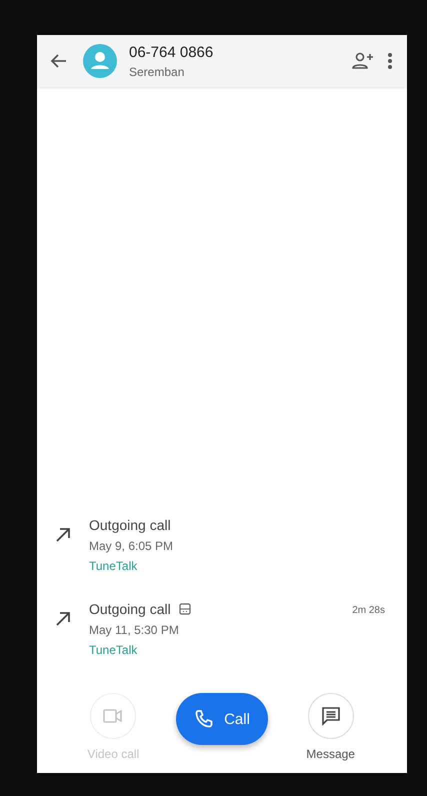  Describe the element at coordinates (113, 754) in the screenshot. I see `action-label: Video call` at that location.